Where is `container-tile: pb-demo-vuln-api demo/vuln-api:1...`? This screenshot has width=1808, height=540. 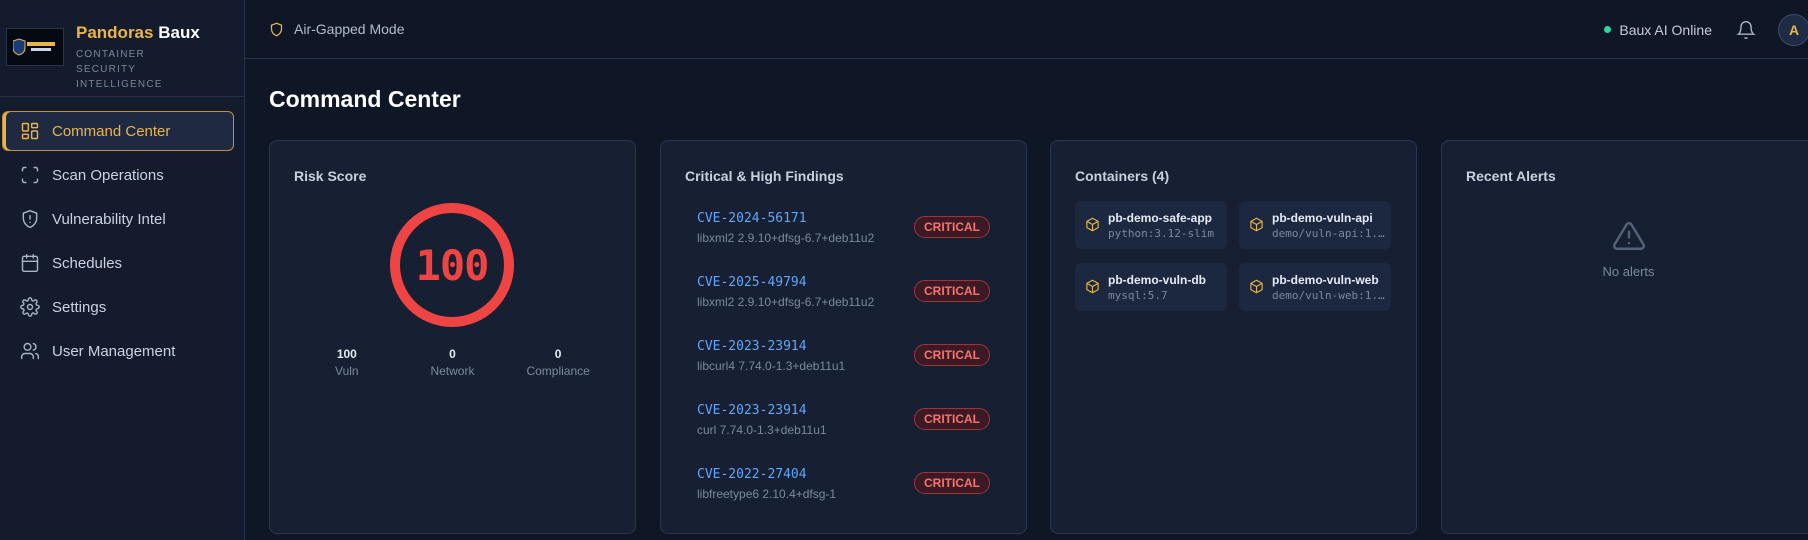 container-tile: pb-demo-vuln-api demo/vuln-api:1... is located at coordinates (1315, 225).